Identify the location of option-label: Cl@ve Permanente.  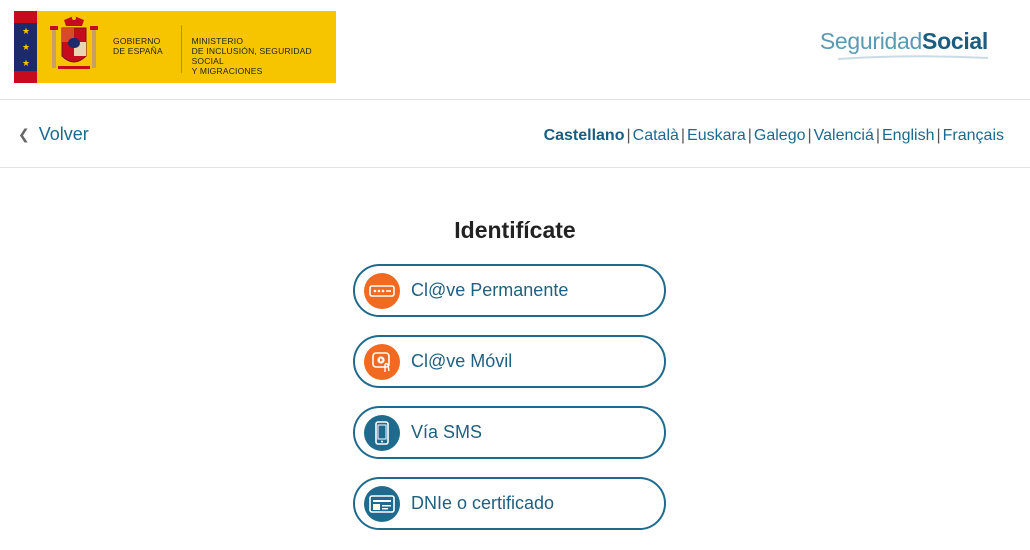
(490, 290).